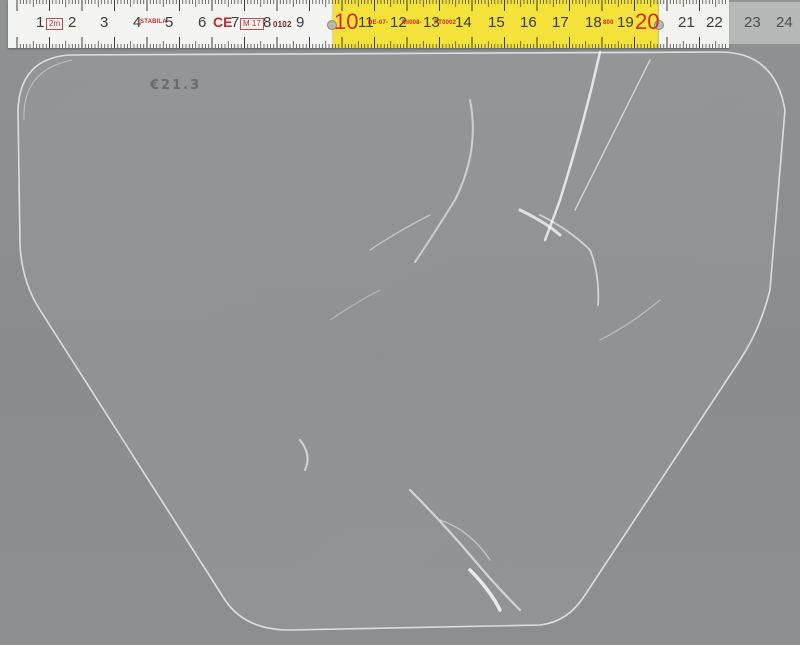 The height and width of the screenshot is (645, 800). Describe the element at coordinates (176, 85) in the screenshot. I see `lens-engraving: €21.3` at that location.